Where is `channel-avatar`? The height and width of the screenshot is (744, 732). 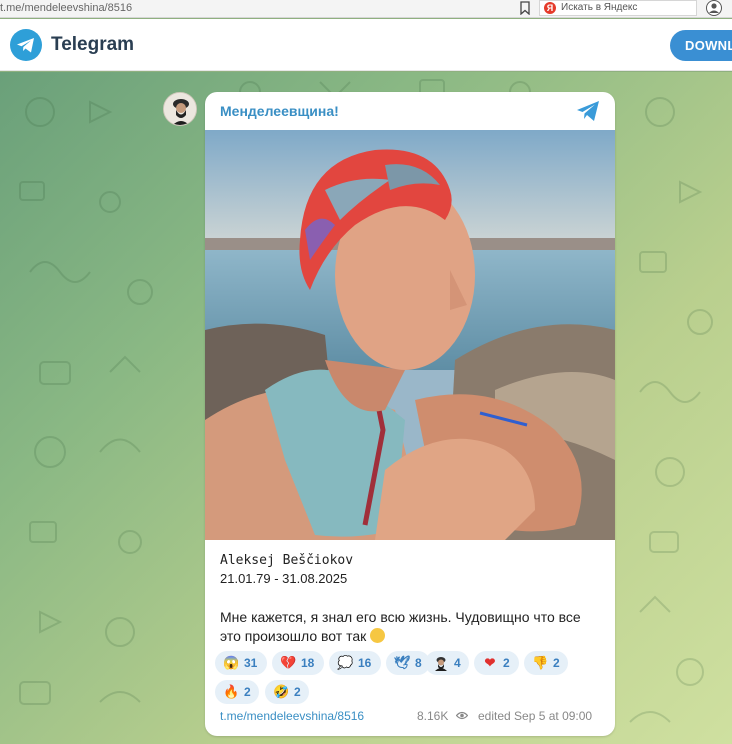 channel-avatar is located at coordinates (180, 109).